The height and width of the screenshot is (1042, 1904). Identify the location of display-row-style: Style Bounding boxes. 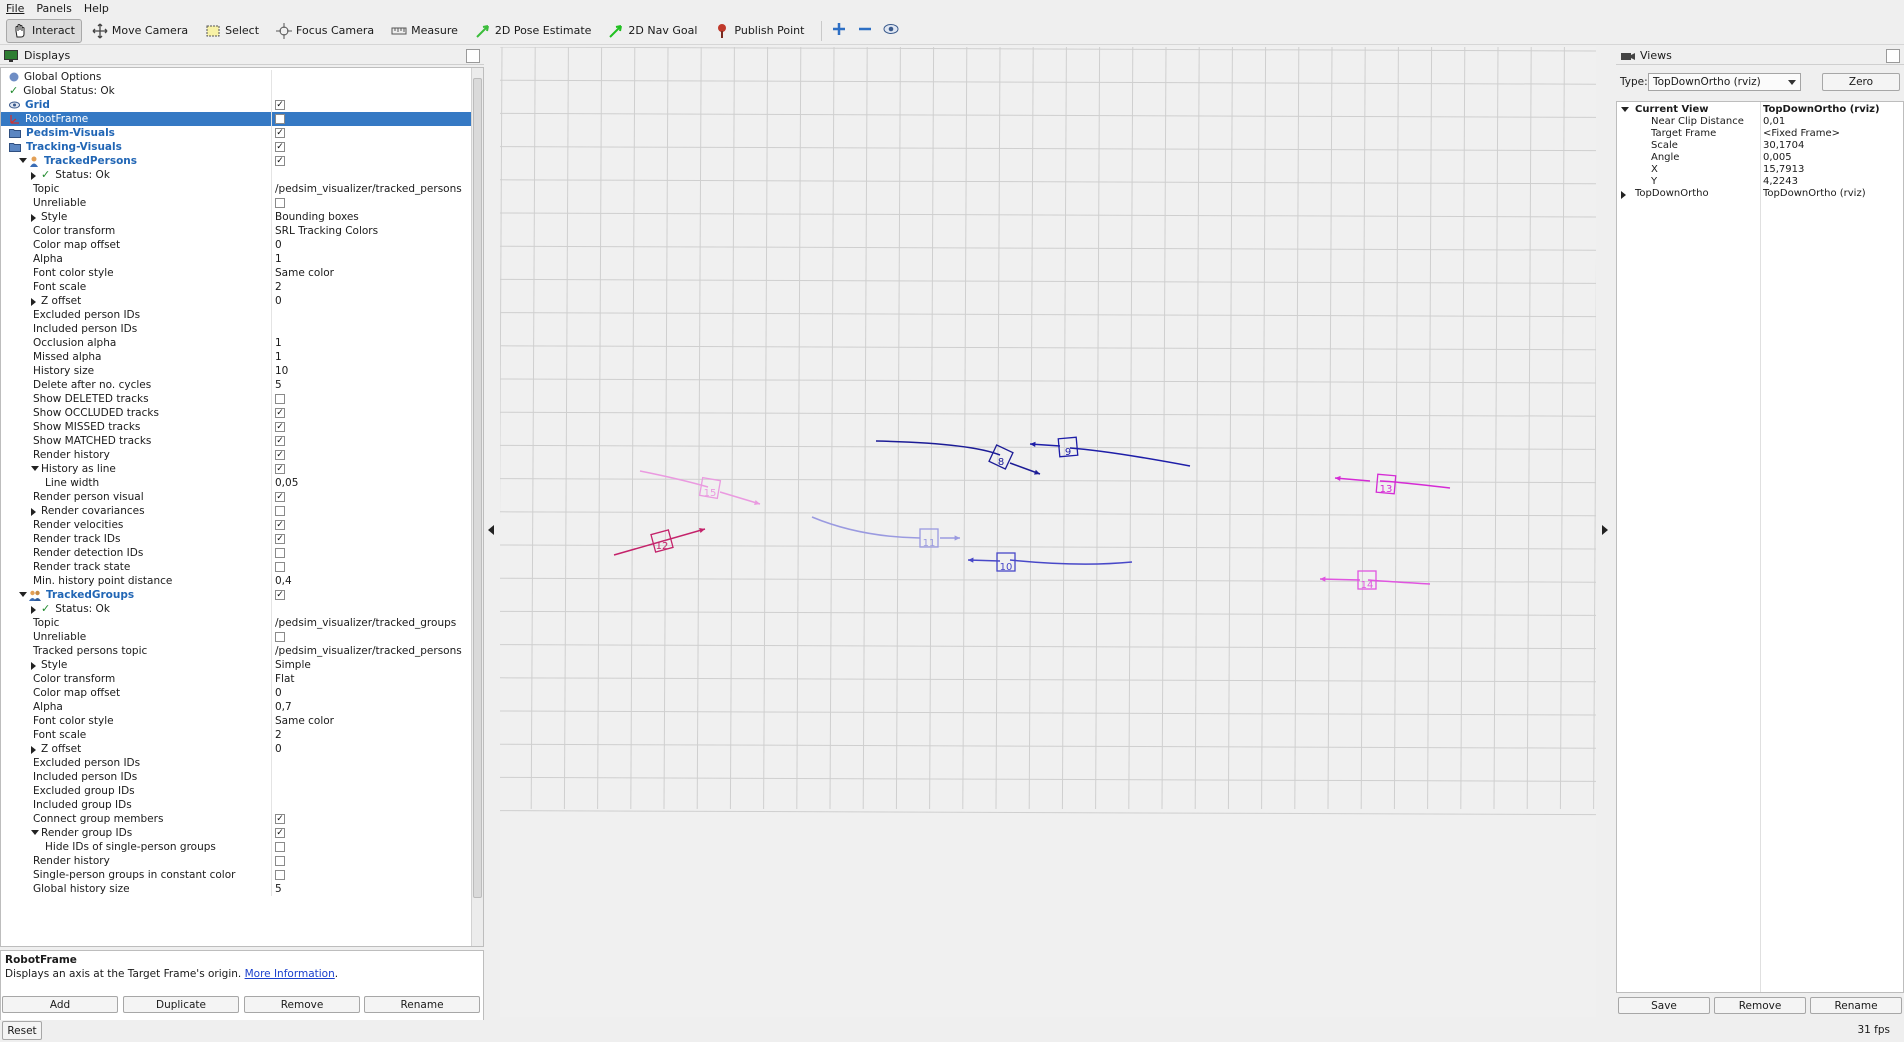
(236, 217).